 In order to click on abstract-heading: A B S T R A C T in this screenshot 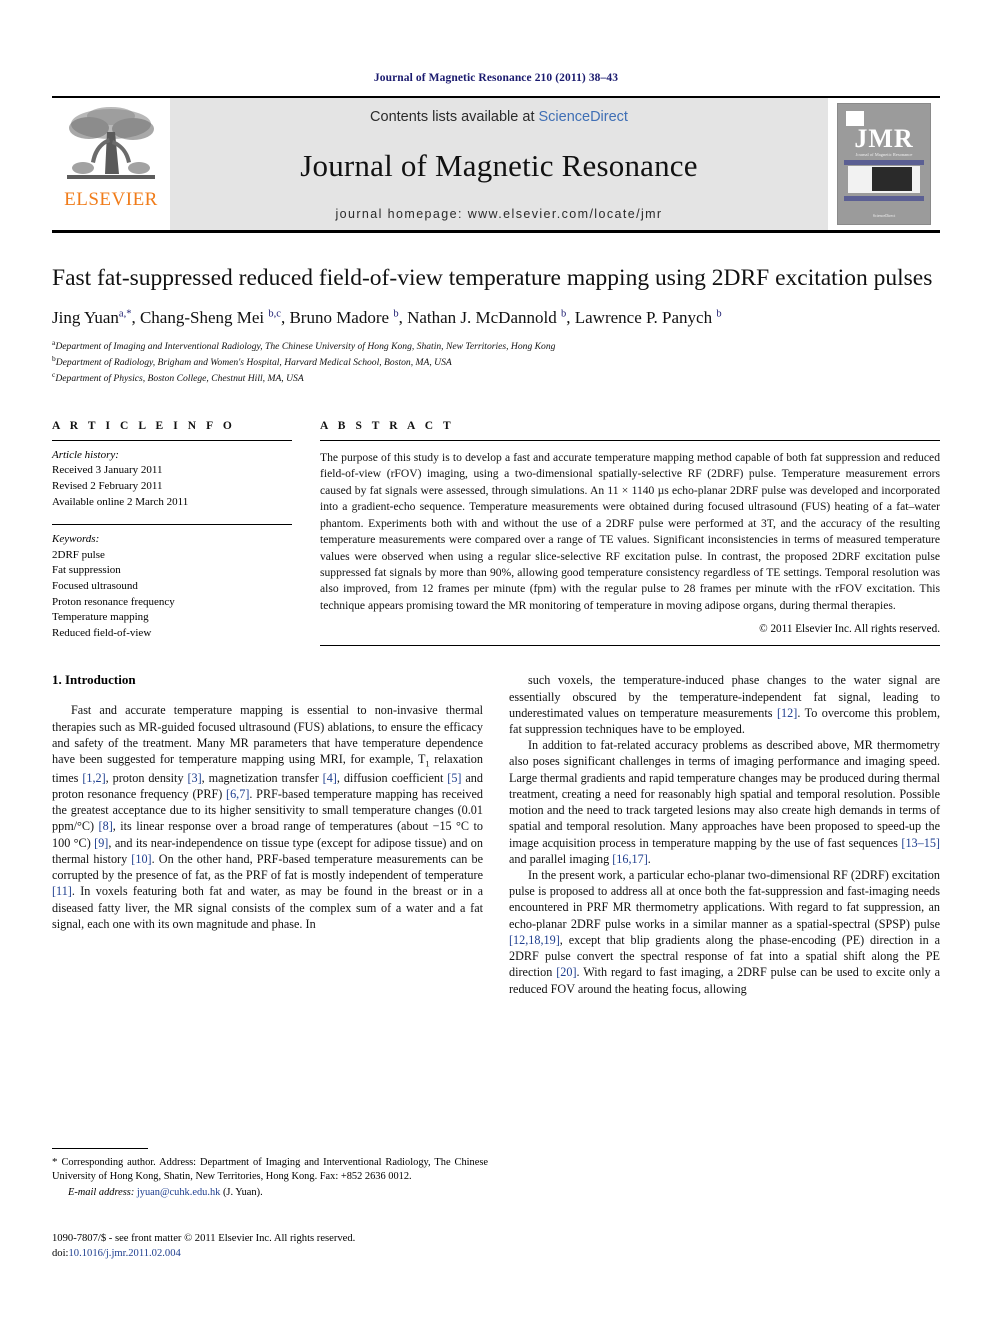, I will do `click(387, 425)`.